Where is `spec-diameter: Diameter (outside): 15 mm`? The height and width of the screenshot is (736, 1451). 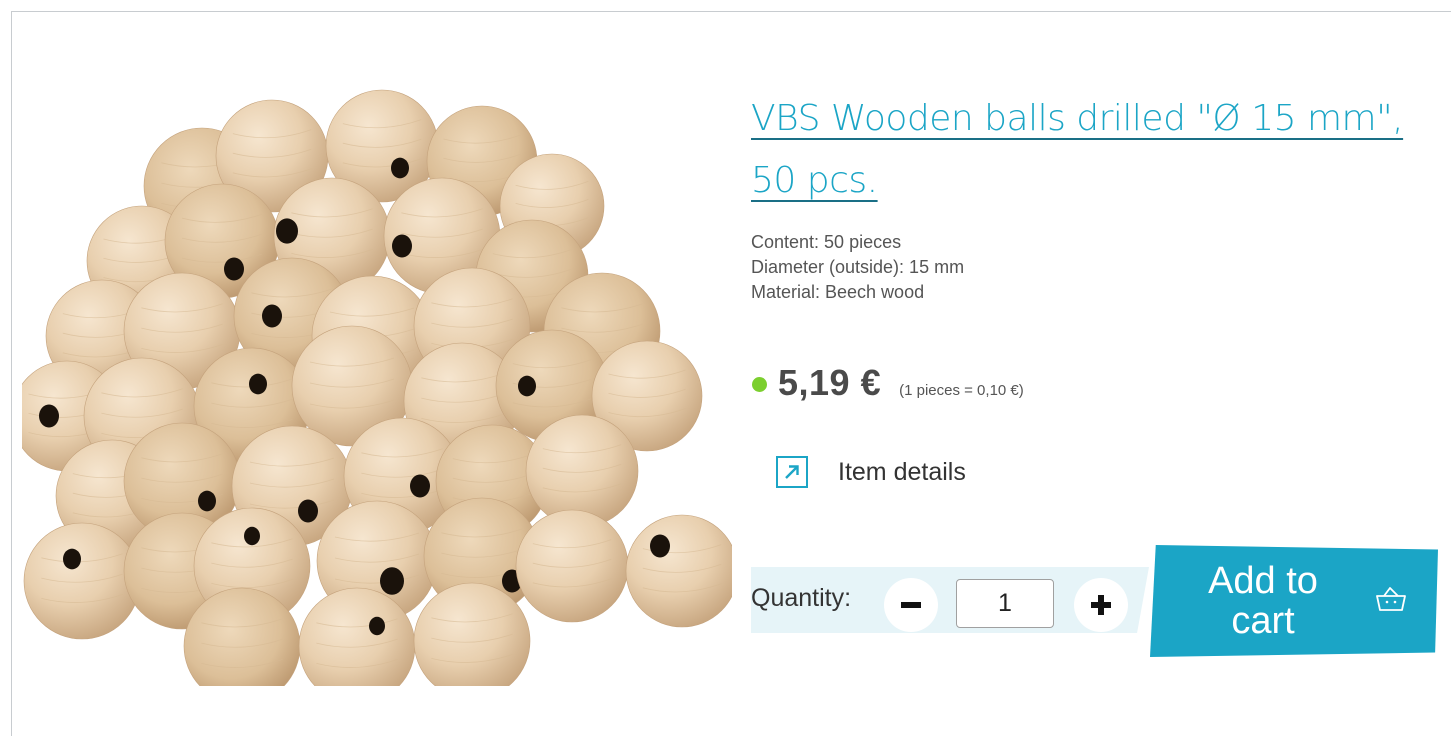
spec-diameter: Diameter (outside): 15 mm is located at coordinates (858, 267).